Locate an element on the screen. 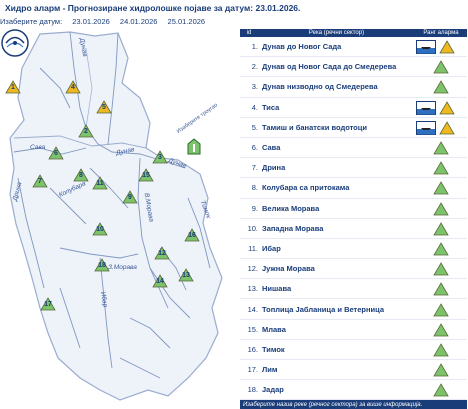 Image resolution: width=468 pixels, height=409 pixels. map-marker-number: 2 is located at coordinates (86, 131).